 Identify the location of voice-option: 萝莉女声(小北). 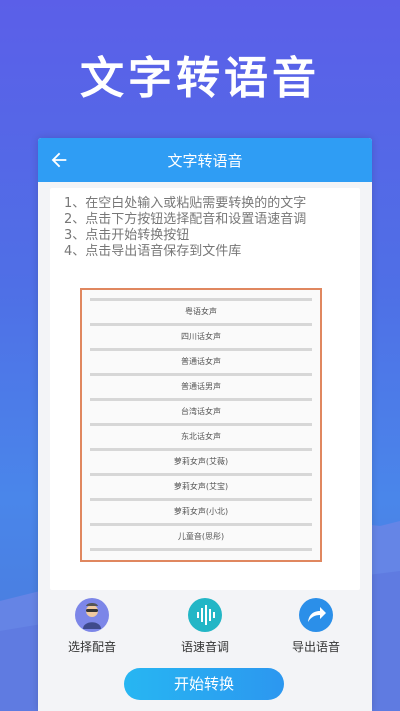
(201, 509).